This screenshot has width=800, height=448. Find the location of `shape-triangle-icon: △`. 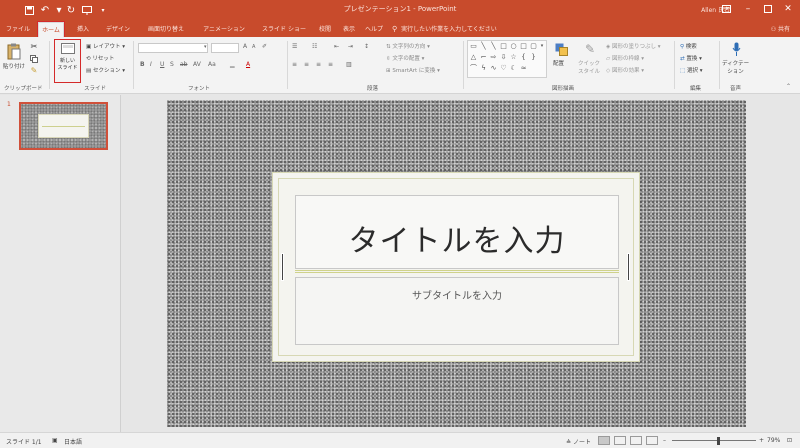

shape-triangle-icon: △ is located at coordinates (473, 57).